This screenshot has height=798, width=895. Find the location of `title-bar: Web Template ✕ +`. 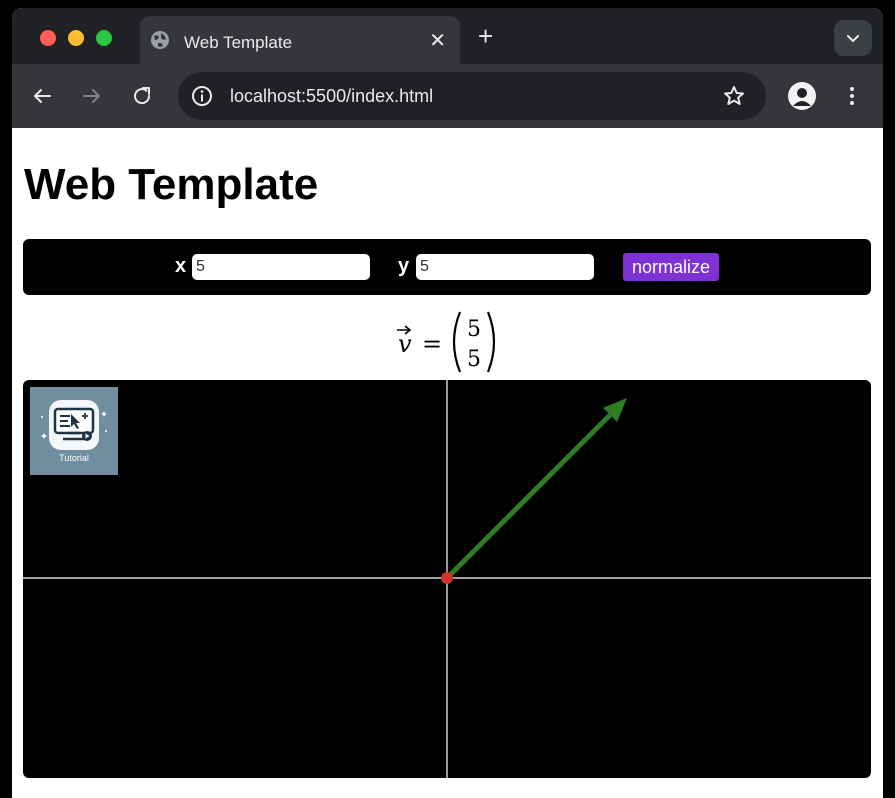

title-bar: Web Template ✕ + is located at coordinates (447, 36).